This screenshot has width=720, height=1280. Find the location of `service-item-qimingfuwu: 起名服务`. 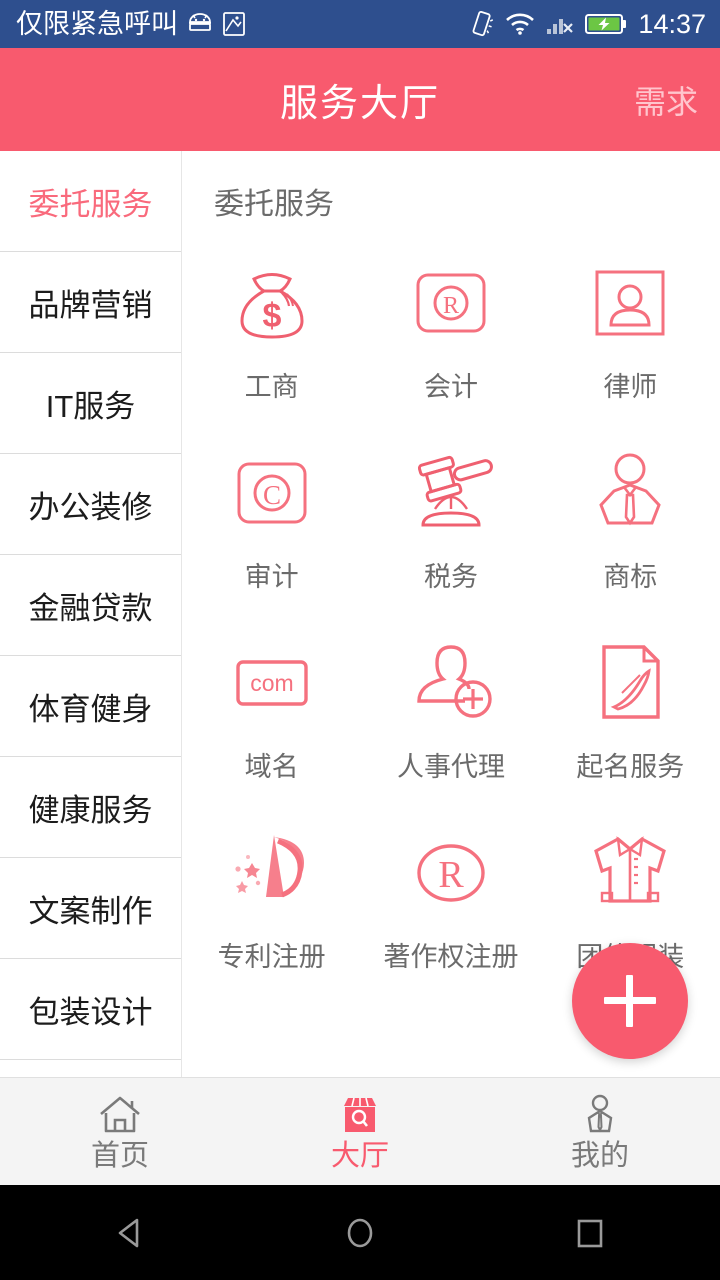

service-item-qimingfuwu: 起名服务 is located at coordinates (630, 719).